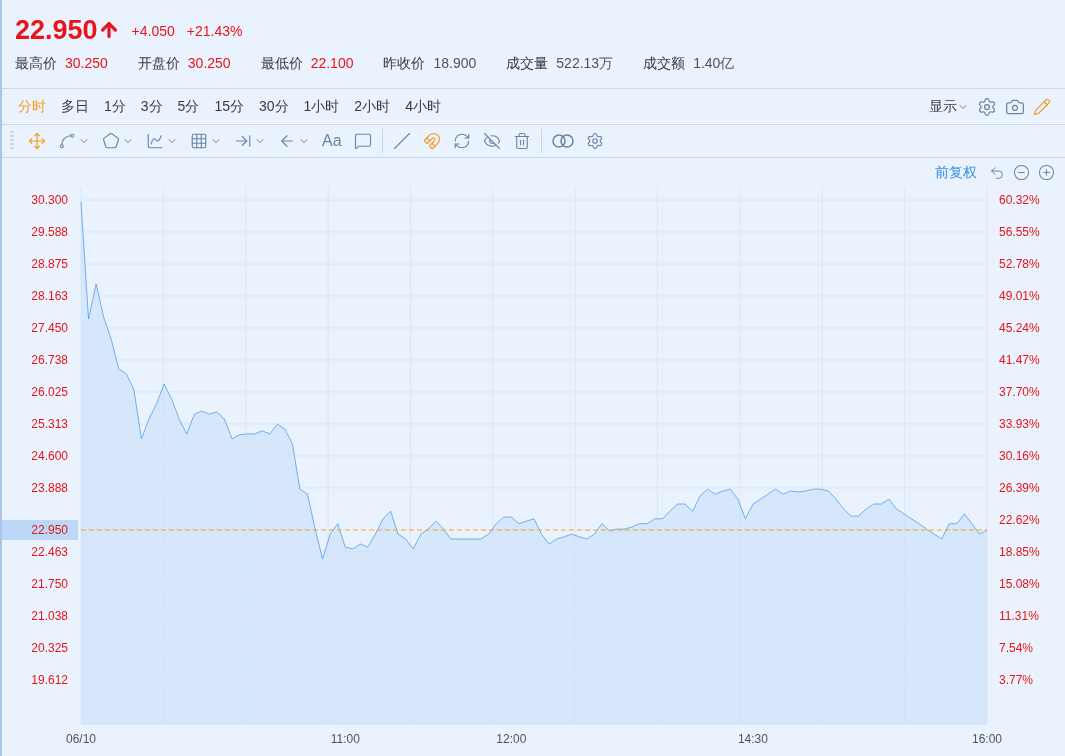  I want to click on percent-axis-label: 11.31%, so click(1019, 616).